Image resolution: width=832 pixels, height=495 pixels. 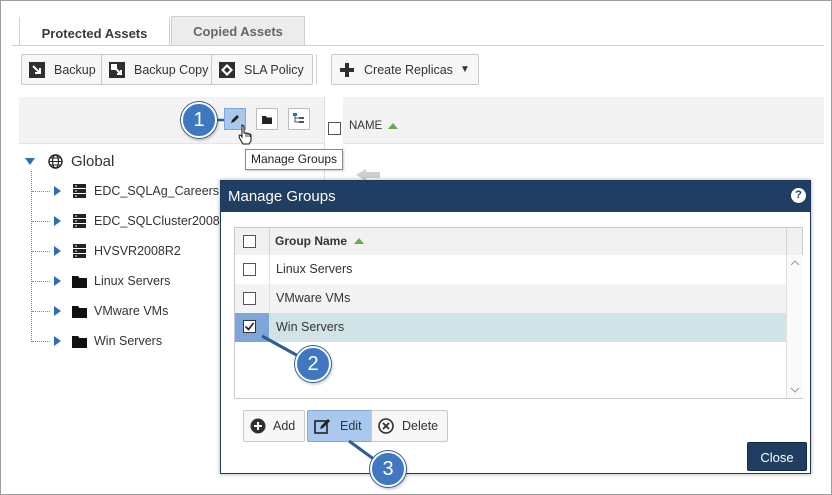 What do you see at coordinates (157, 221) in the screenshot?
I see `tree-item-label: EDC_SQLCluster2008` at bounding box center [157, 221].